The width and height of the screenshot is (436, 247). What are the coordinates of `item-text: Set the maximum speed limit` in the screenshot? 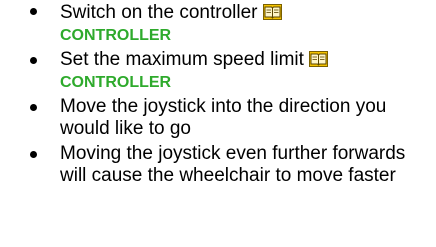 It's located at (182, 59).